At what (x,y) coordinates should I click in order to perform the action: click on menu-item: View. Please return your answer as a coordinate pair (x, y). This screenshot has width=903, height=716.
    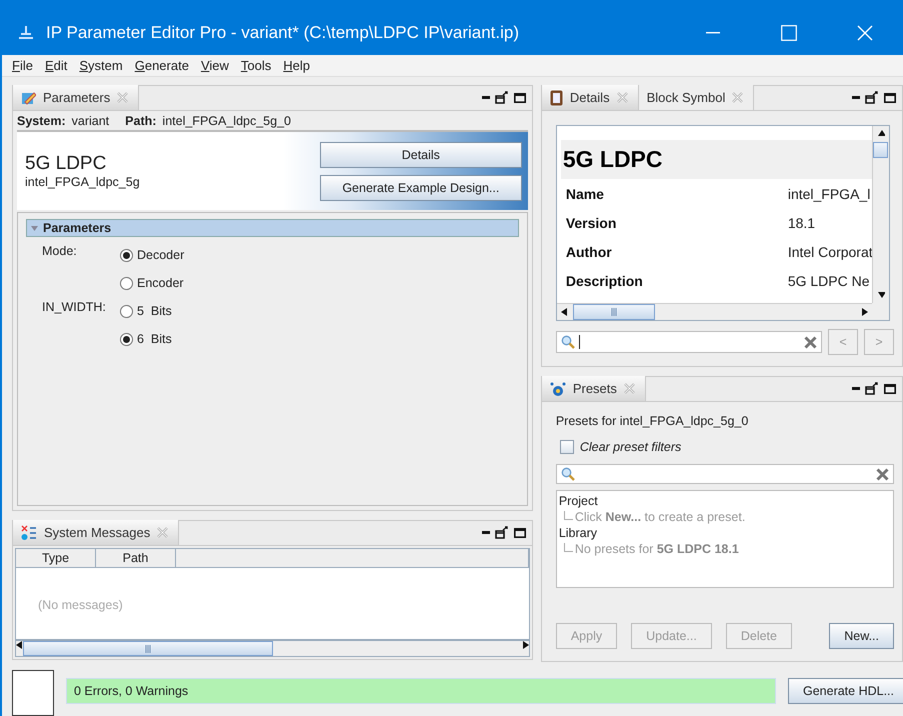
    Looking at the image, I should click on (214, 65).